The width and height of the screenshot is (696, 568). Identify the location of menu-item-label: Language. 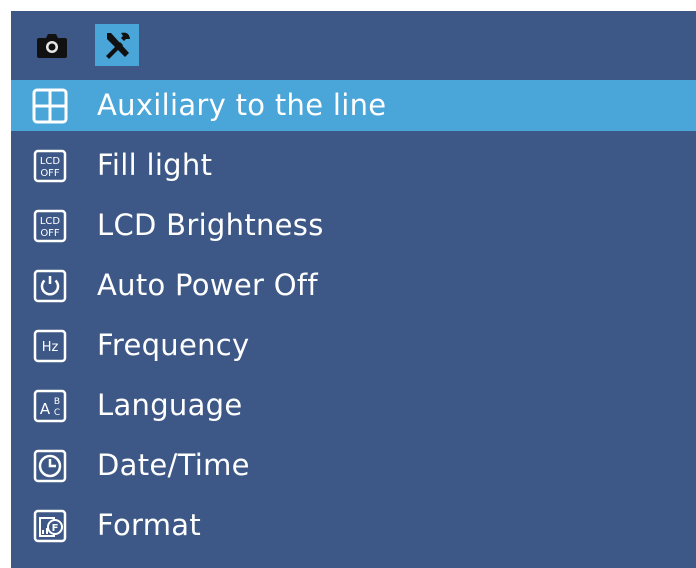
(170, 405).